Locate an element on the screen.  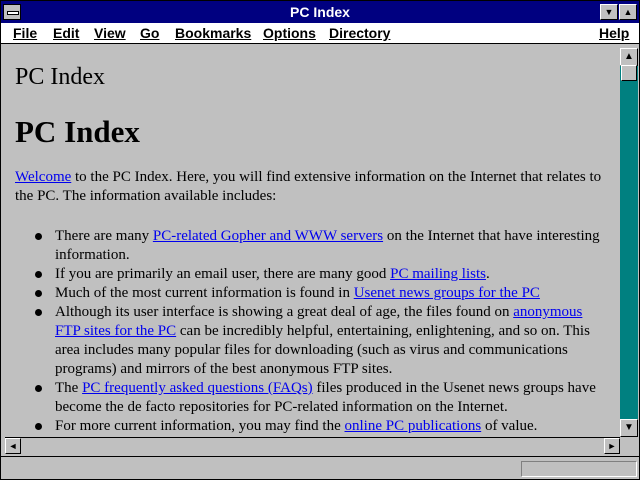
scroll-right-icon: ► is located at coordinates (612, 446).